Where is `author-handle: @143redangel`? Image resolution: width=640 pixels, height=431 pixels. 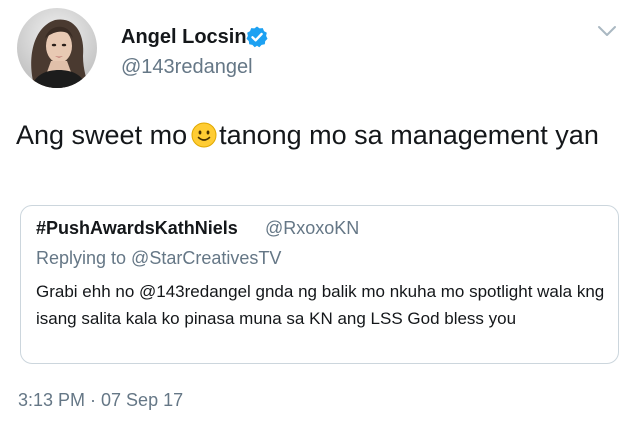 author-handle: @143redangel is located at coordinates (187, 67).